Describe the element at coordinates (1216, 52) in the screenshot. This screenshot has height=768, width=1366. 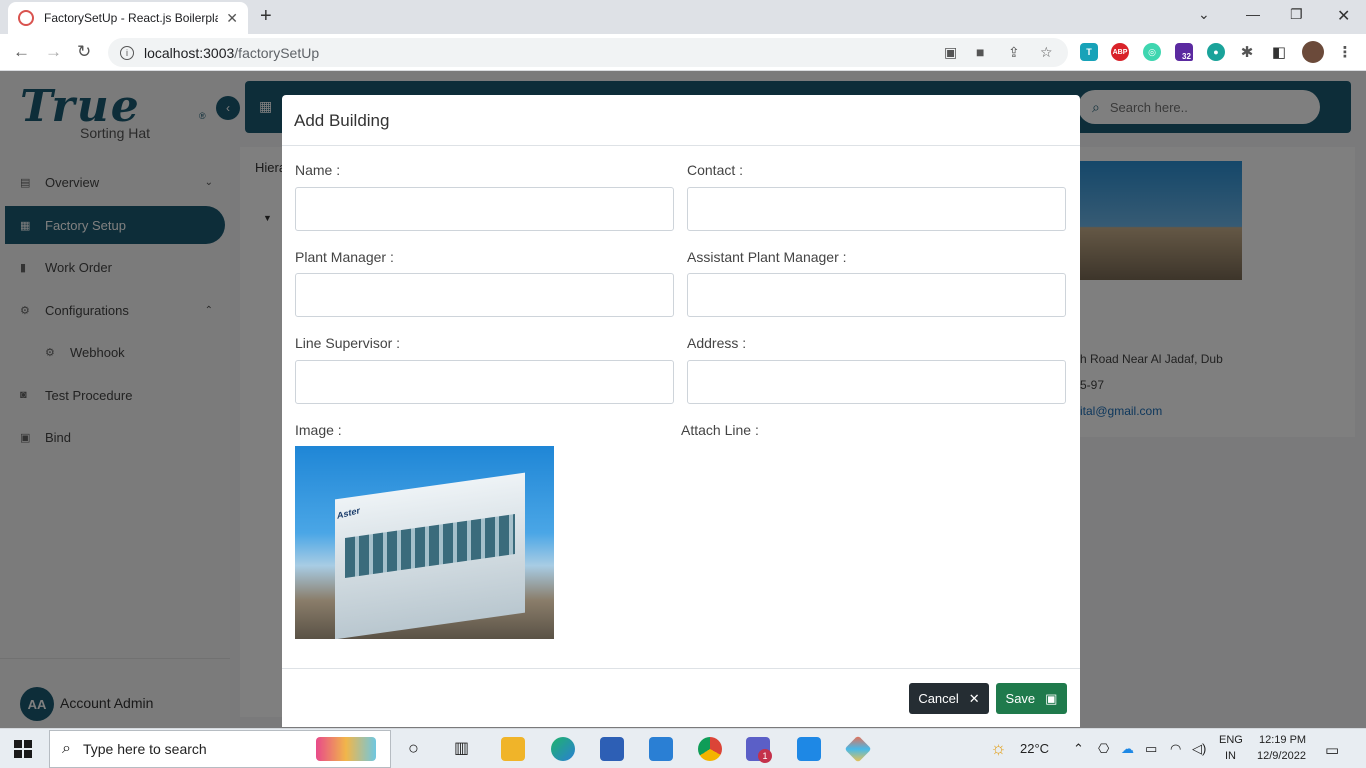
I see `record-extension-icon: ●` at that location.